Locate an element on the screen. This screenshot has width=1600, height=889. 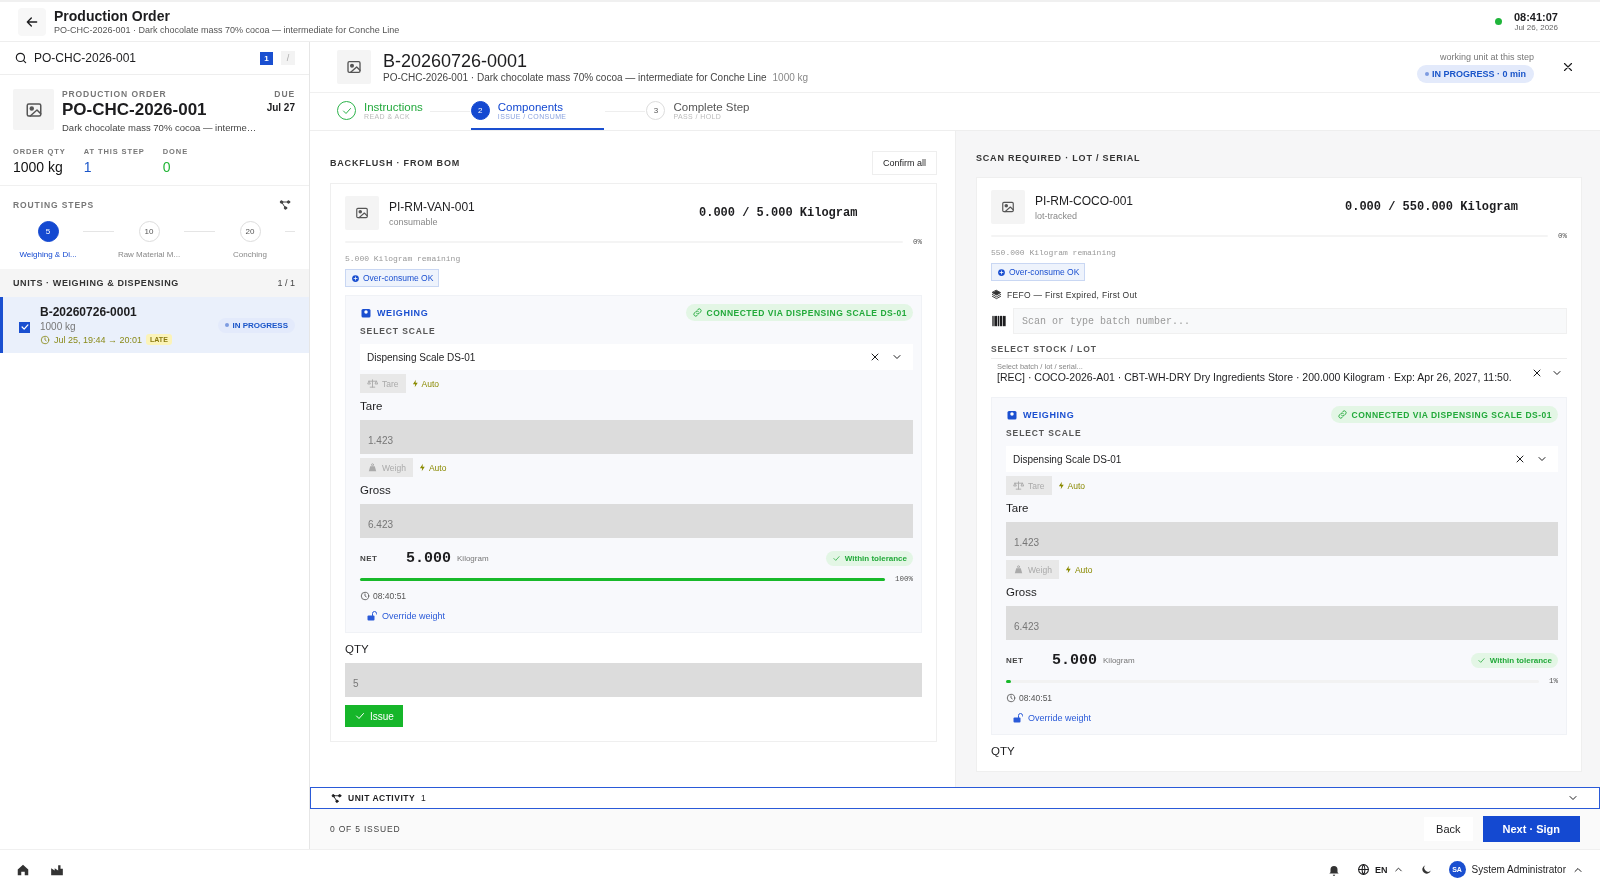
plus-circle-icon is located at coordinates (355, 278).